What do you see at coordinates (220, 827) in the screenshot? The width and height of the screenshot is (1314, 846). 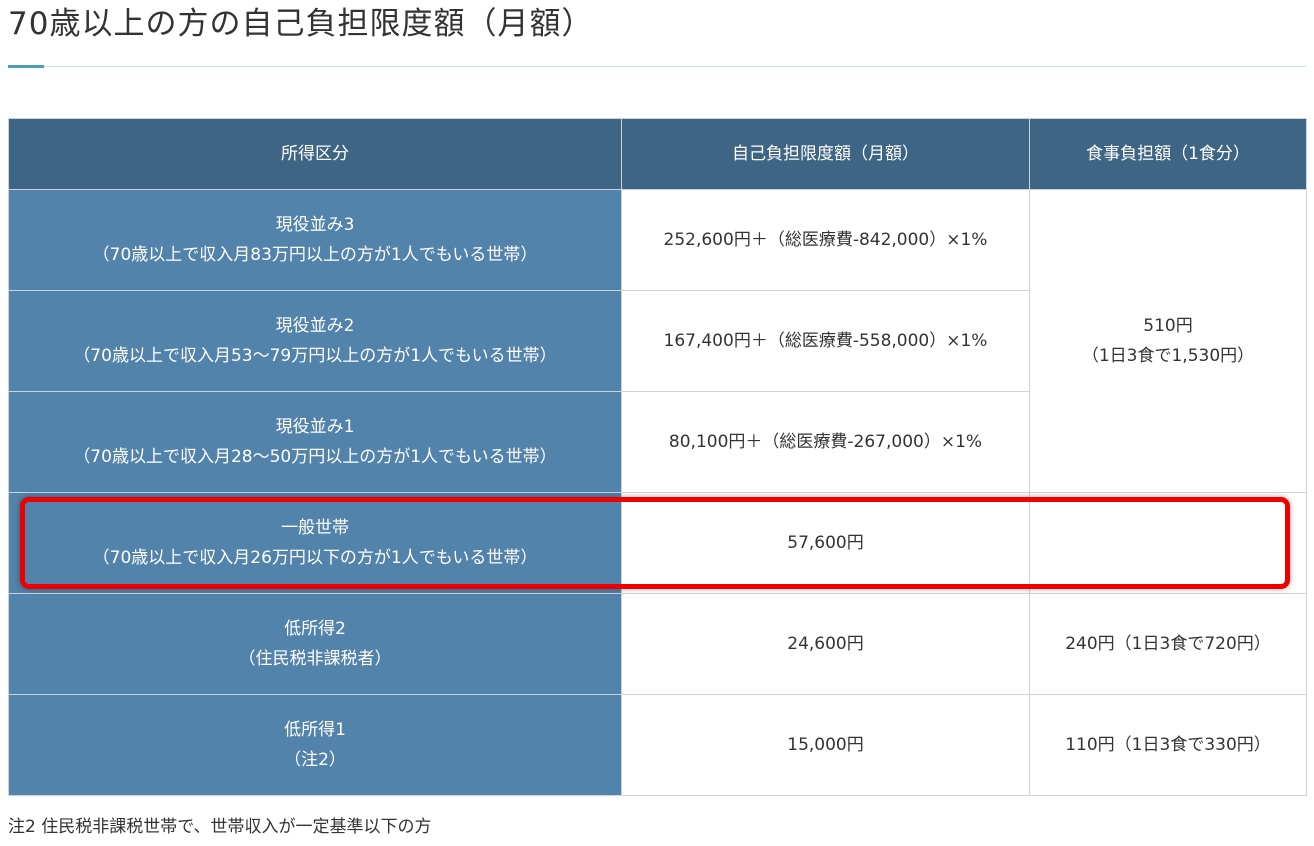 I see `footnote: 注2 住民税非課税世帯で、世帯収入が一定基準以下の方` at bounding box center [220, 827].